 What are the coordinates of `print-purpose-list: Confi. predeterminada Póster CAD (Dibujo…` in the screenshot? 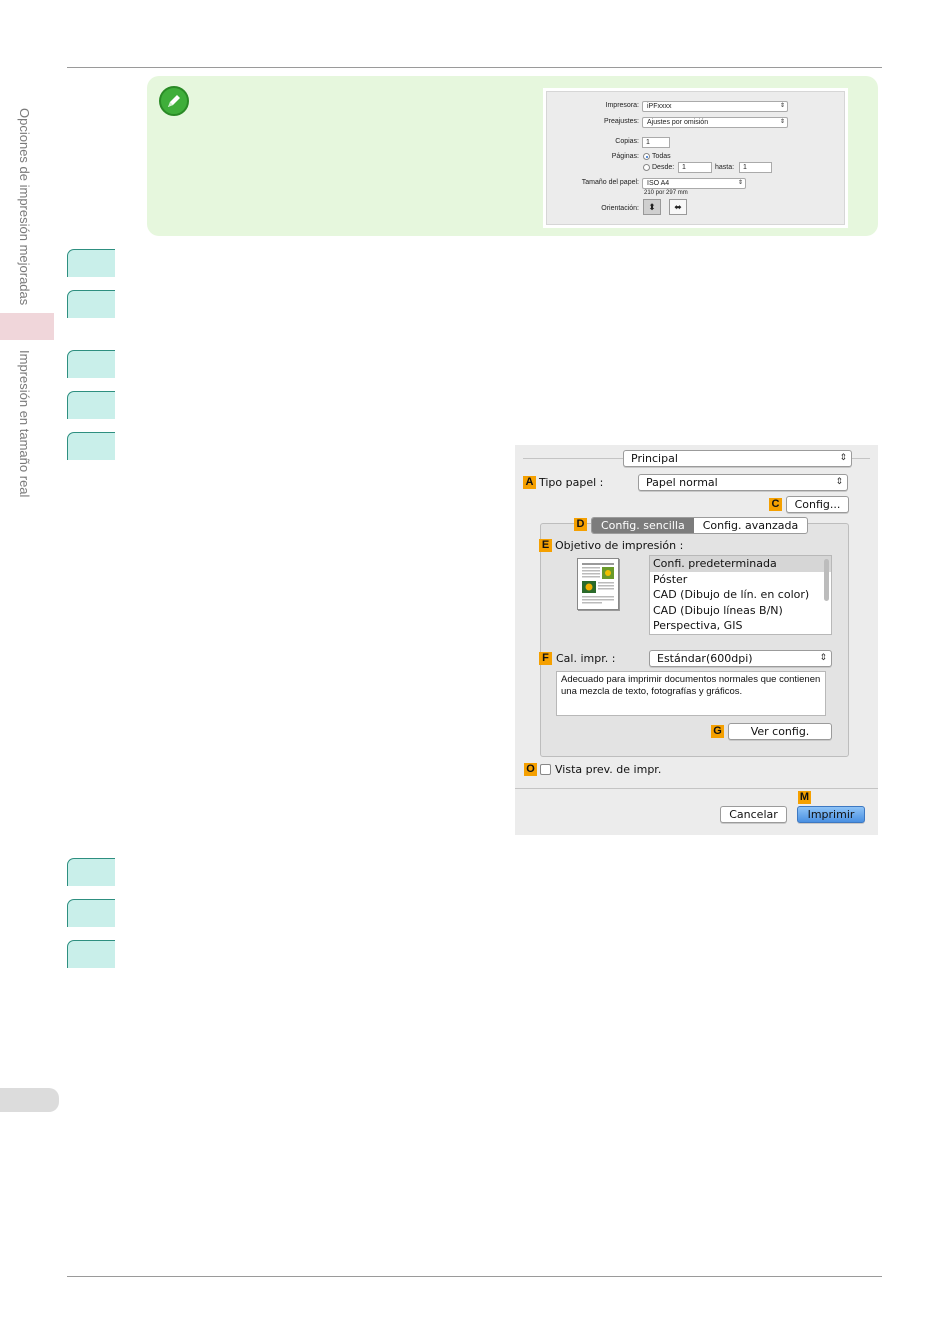 It's located at (740, 595).